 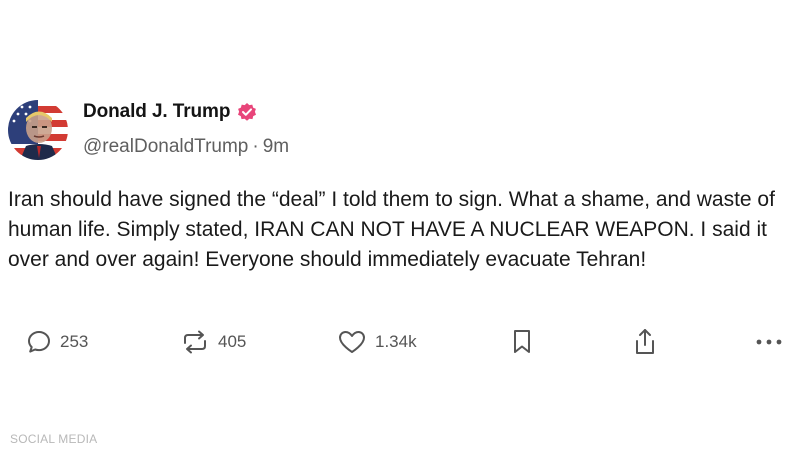 I want to click on repost-count: 405, so click(x=232, y=341).